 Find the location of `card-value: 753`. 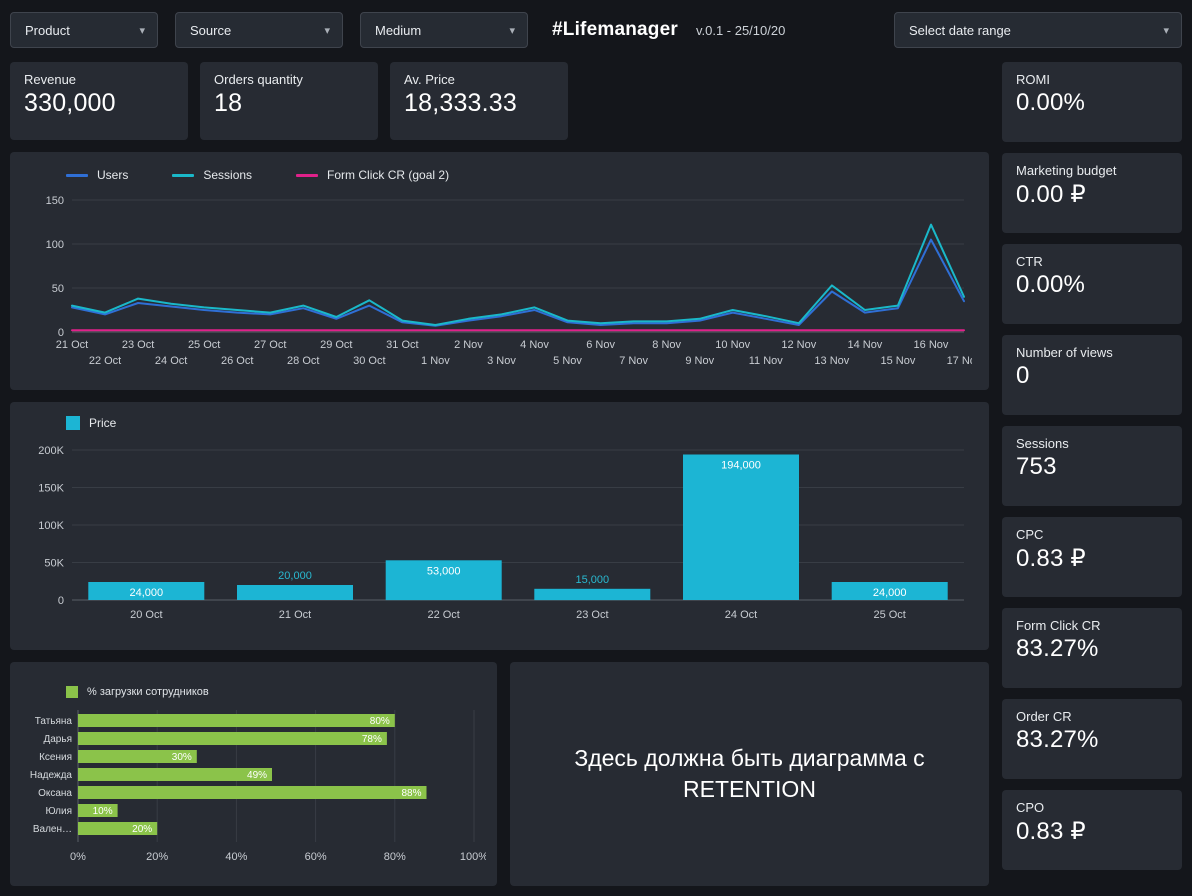

card-value: 753 is located at coordinates (1036, 466).